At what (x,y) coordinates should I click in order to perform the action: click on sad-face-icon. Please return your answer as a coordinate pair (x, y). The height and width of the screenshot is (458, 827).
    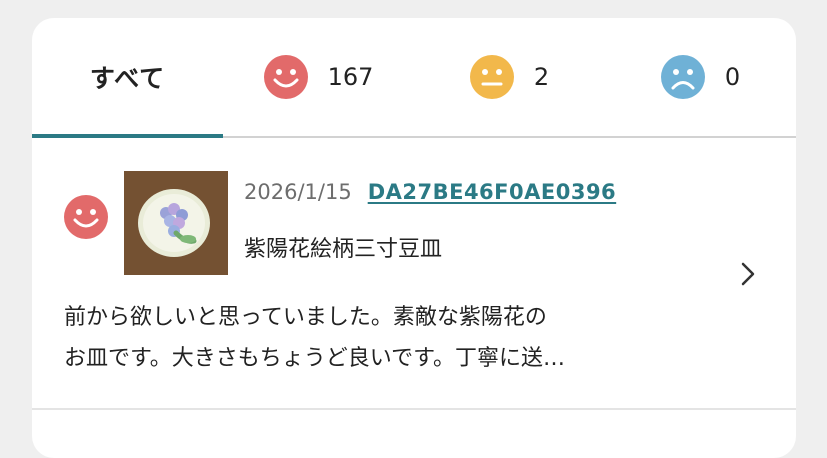
    Looking at the image, I should click on (682, 77).